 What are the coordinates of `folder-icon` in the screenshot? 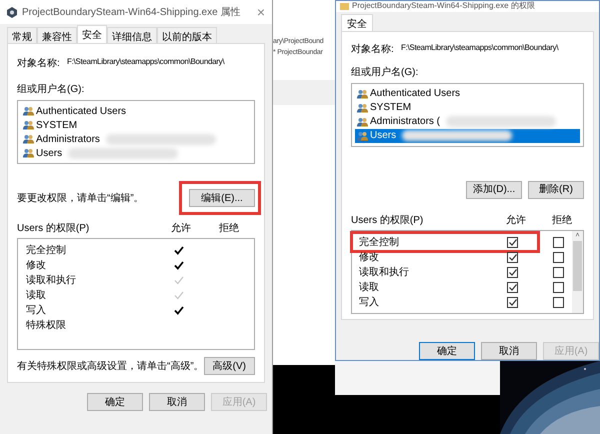 It's located at (344, 6).